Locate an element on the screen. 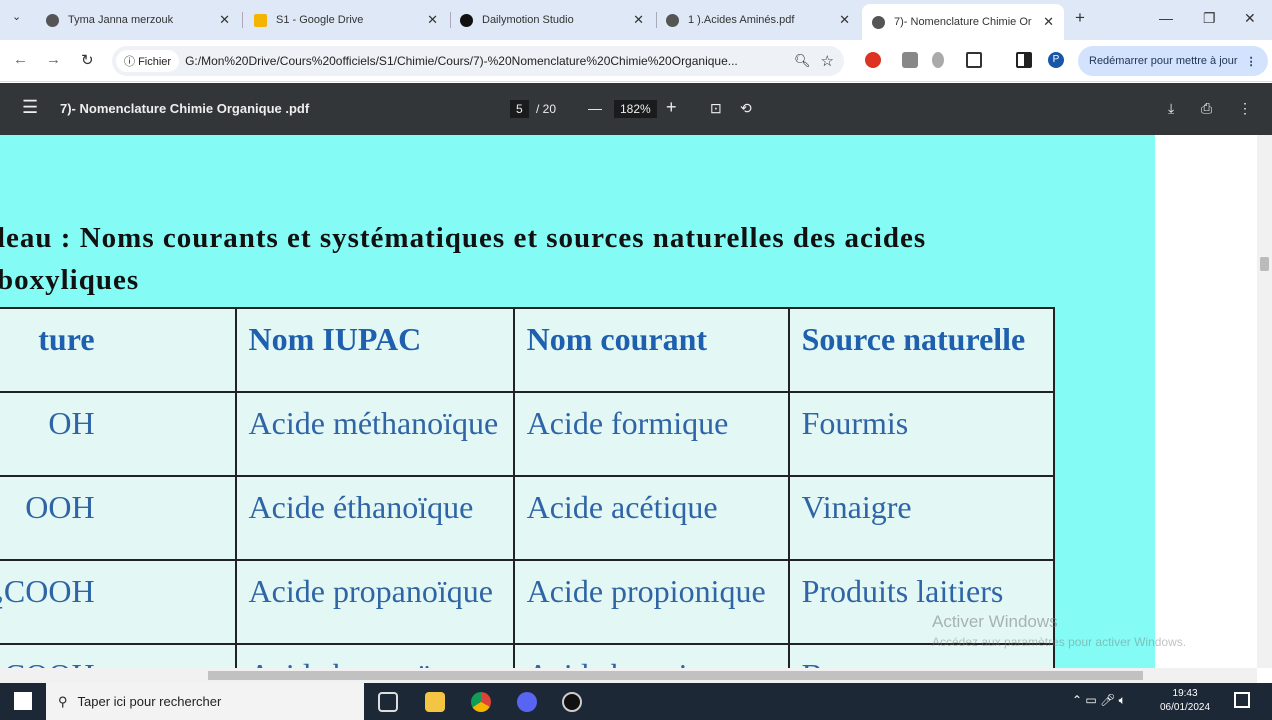  minimize-button: — is located at coordinates (1166, 18).